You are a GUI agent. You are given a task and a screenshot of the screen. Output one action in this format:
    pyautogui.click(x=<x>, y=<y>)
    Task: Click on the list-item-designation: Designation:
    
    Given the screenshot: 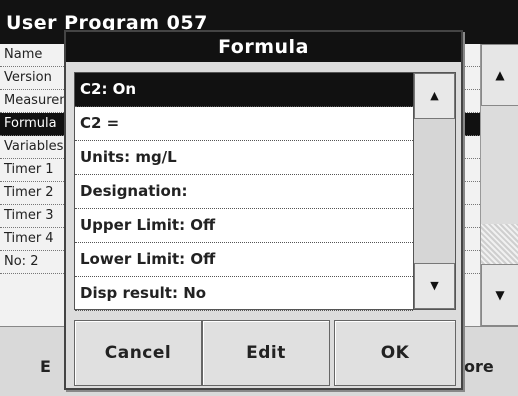 What is the action you would take?
    pyautogui.click(x=244, y=192)
    